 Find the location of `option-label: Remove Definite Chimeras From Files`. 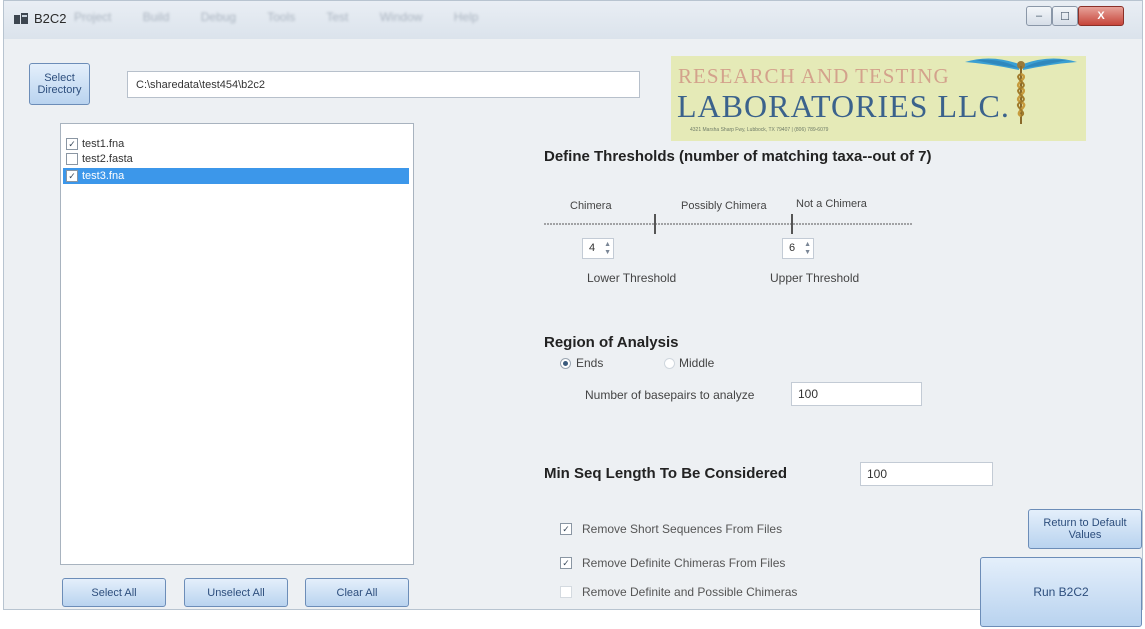

option-label: Remove Definite Chimeras From Files is located at coordinates (684, 563).